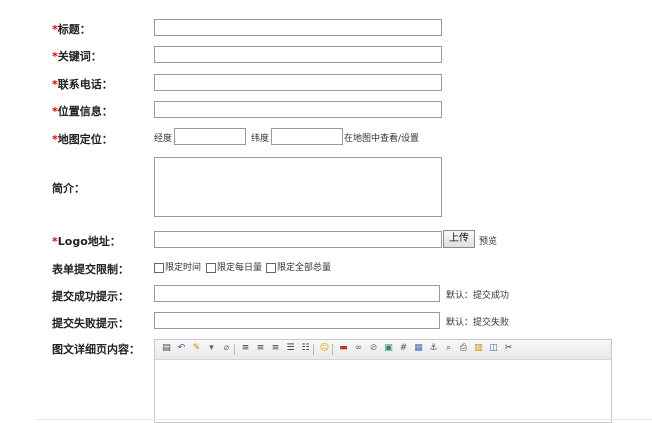  What do you see at coordinates (211, 348) in the screenshot?
I see `dropdown-icon: ▾` at bounding box center [211, 348].